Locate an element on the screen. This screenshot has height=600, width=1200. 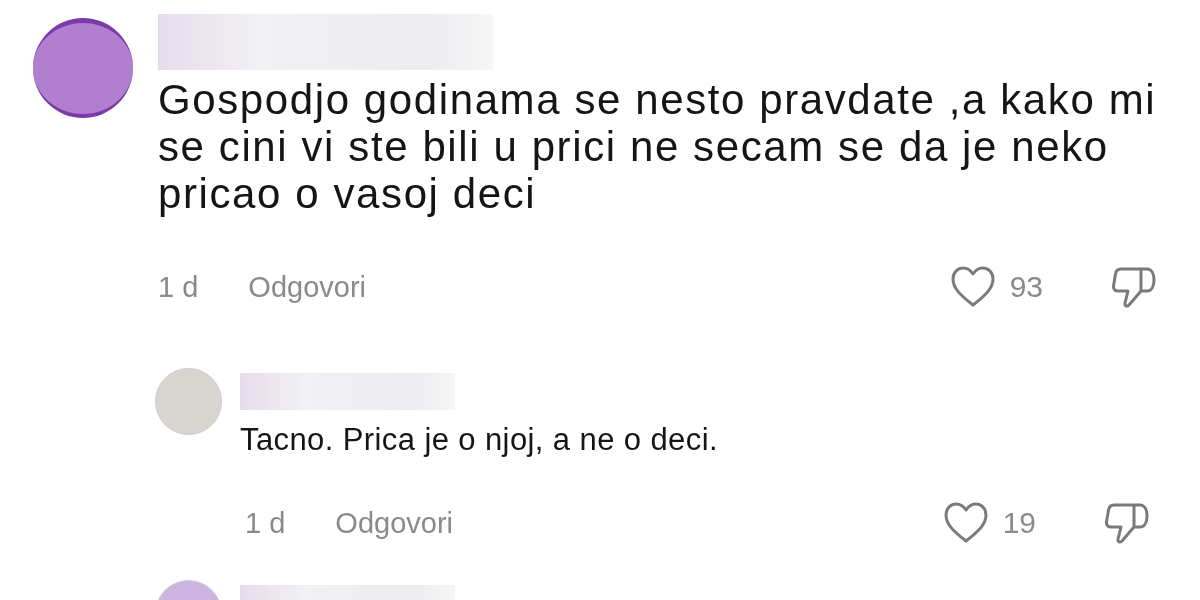
comment-text: Tacno. Prica je o njoj, a ne o deci. is located at coordinates (479, 440).